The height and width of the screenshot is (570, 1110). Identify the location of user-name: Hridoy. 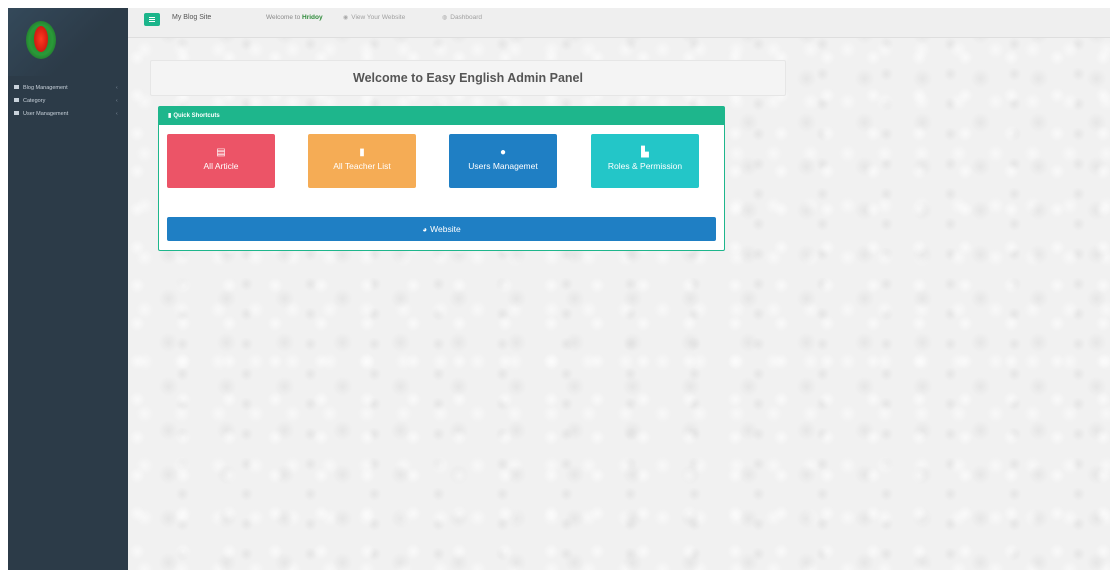
(312, 17).